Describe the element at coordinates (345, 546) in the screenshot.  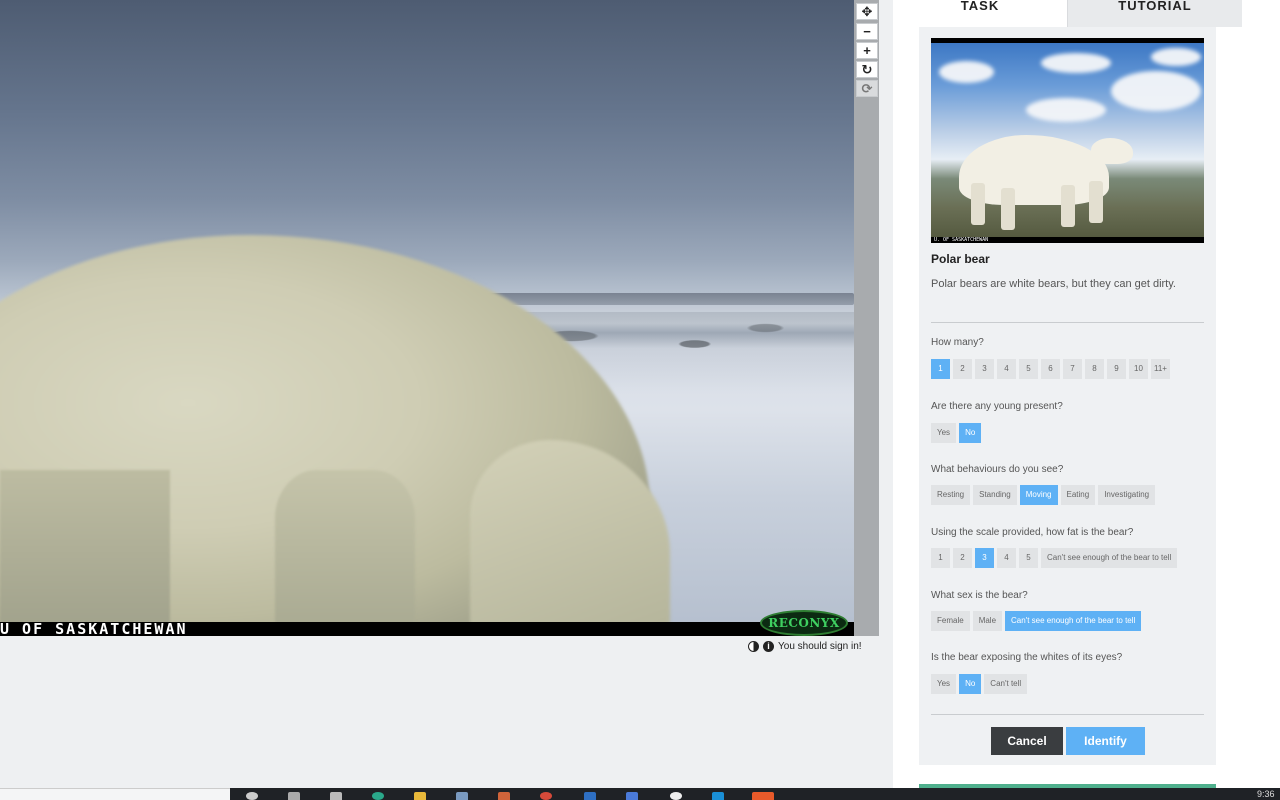
I see `polar-bear-leg-middle` at that location.